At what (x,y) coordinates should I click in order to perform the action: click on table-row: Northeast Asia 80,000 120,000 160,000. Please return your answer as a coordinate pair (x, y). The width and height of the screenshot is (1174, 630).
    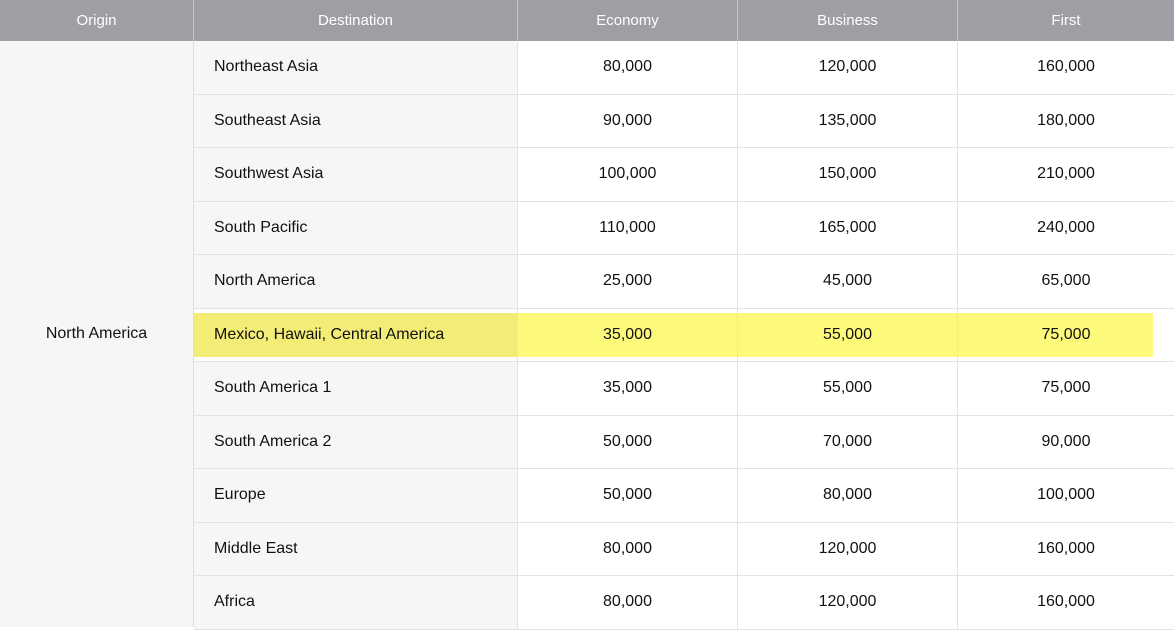
    Looking at the image, I should click on (684, 68).